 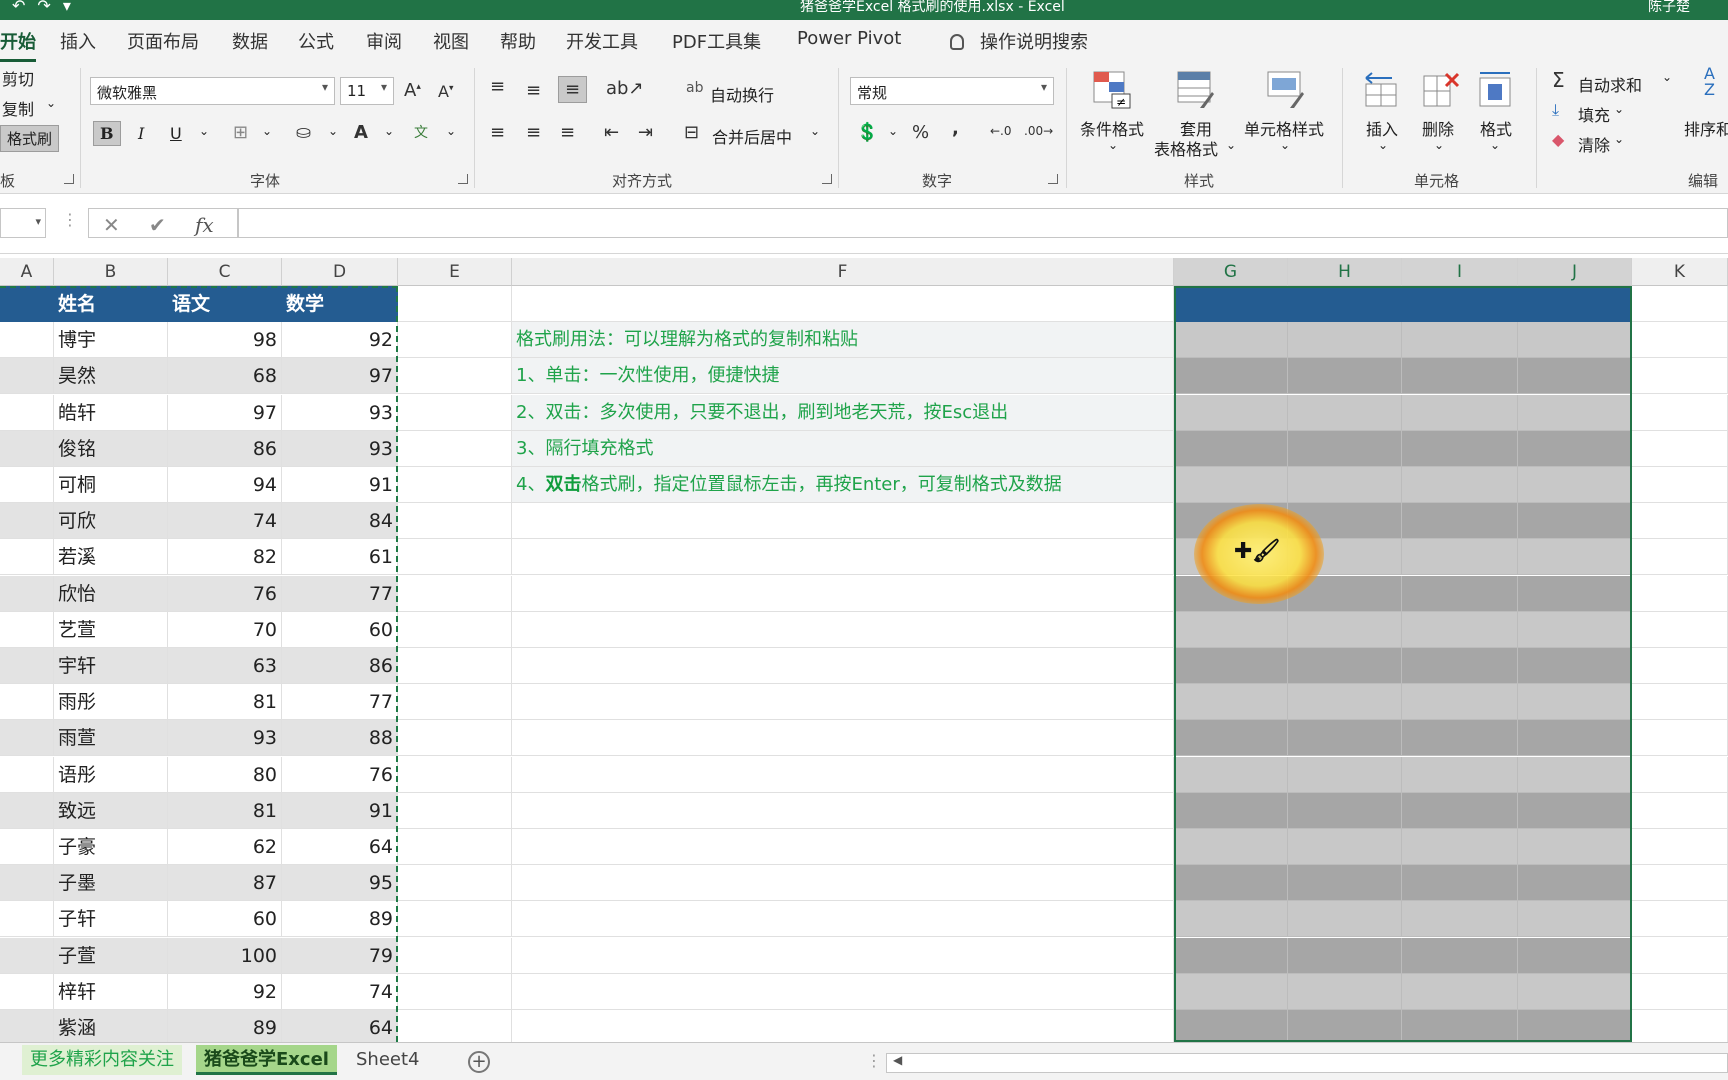 I want to click on tab-2: 页面布局, so click(x=163, y=41).